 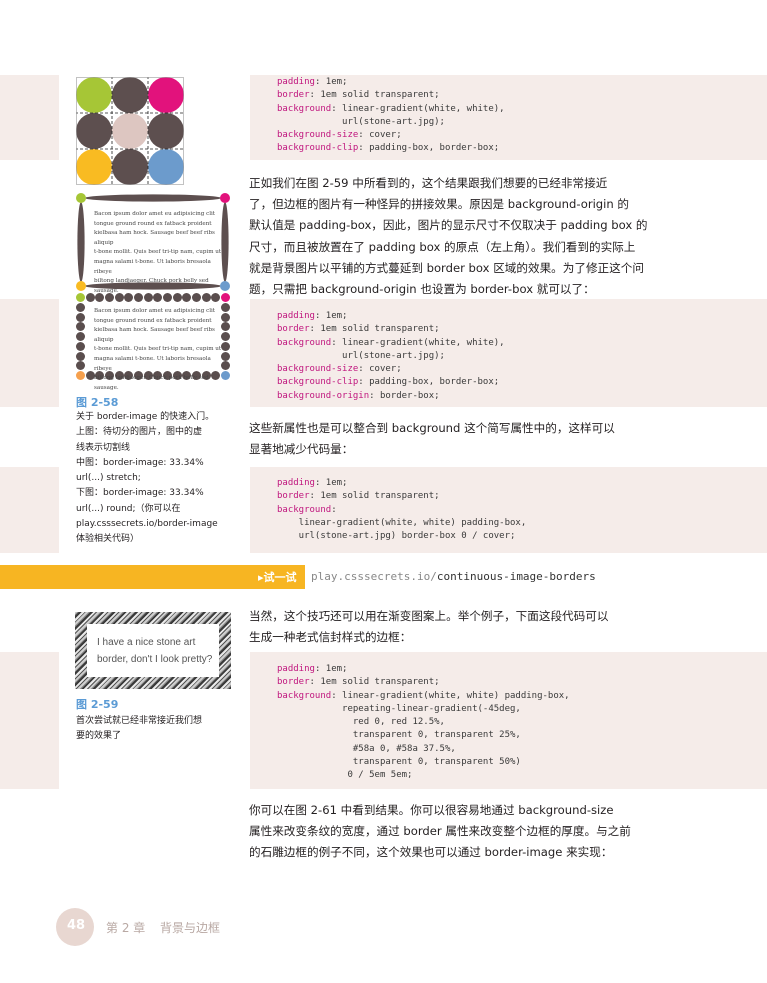 I want to click on code-property: background-clip, so click(x=318, y=382).